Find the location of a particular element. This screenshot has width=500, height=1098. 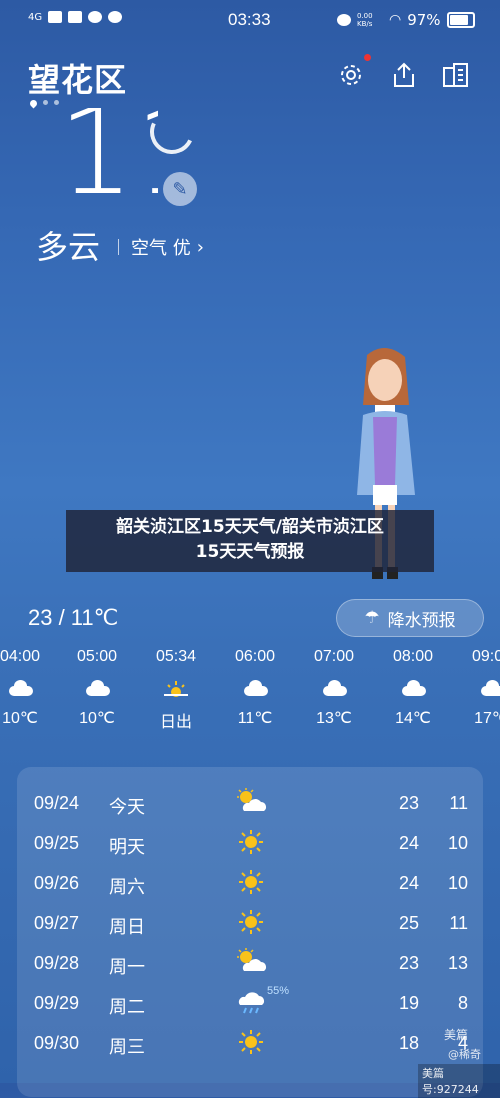

air-quality-link: 空气 优 › is located at coordinates (161, 247).